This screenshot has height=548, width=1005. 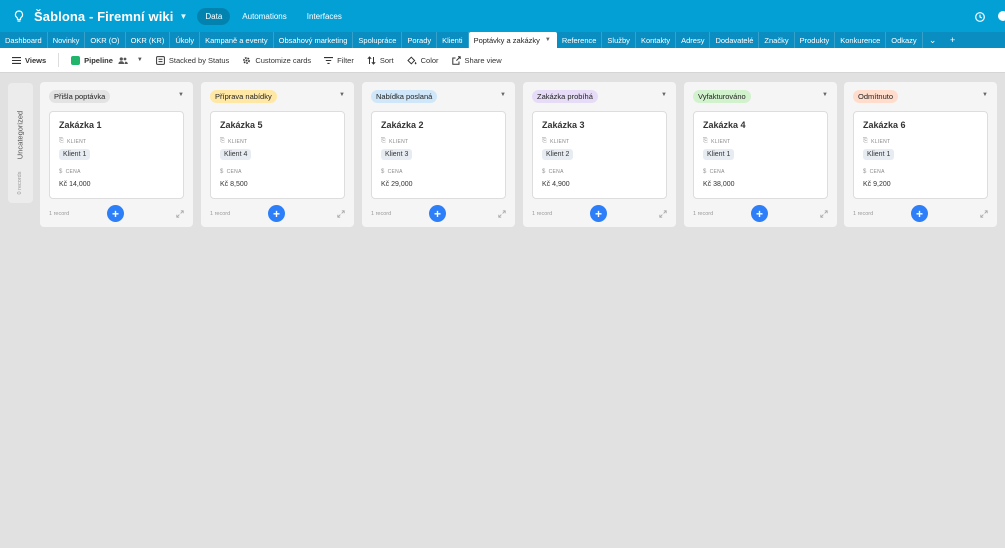 What do you see at coordinates (735, 40) in the screenshot?
I see `tab-dodavatele: Dodavatelé` at bounding box center [735, 40].